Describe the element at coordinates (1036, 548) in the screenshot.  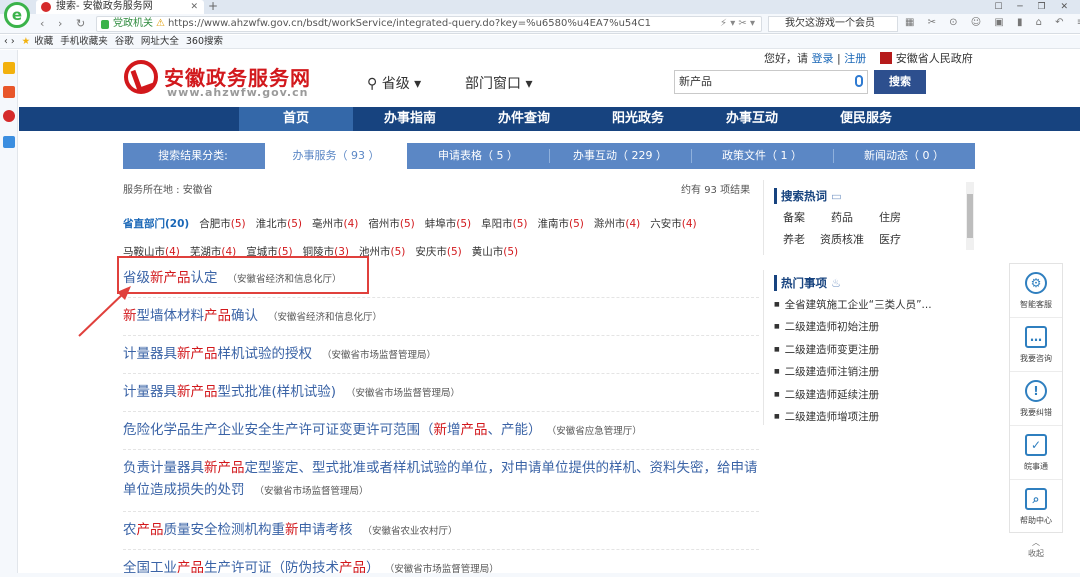
I see `collapse-button: ︿ 收起` at that location.